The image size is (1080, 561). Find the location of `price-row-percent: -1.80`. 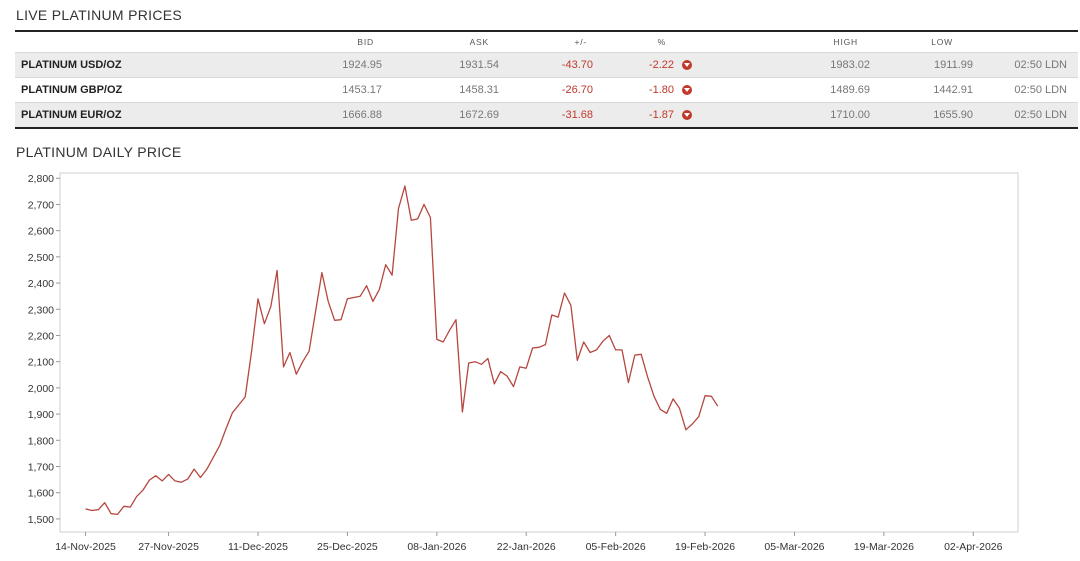

price-row-percent: -1.80 is located at coordinates (661, 90).